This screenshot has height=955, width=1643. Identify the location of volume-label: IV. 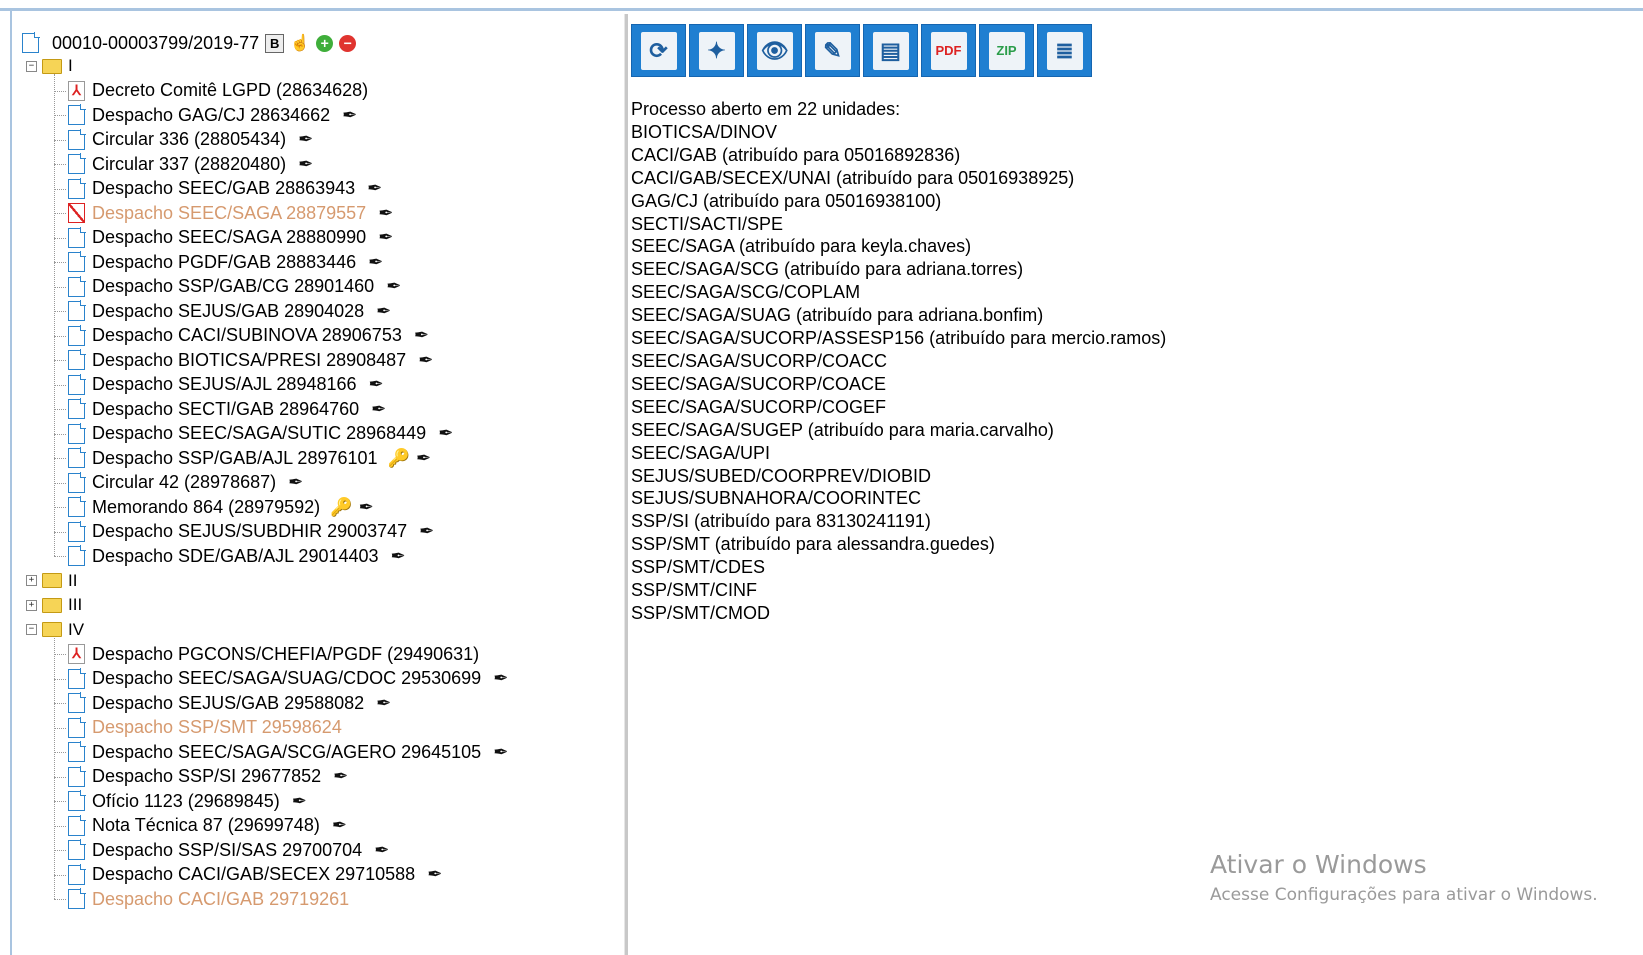
(76, 630).